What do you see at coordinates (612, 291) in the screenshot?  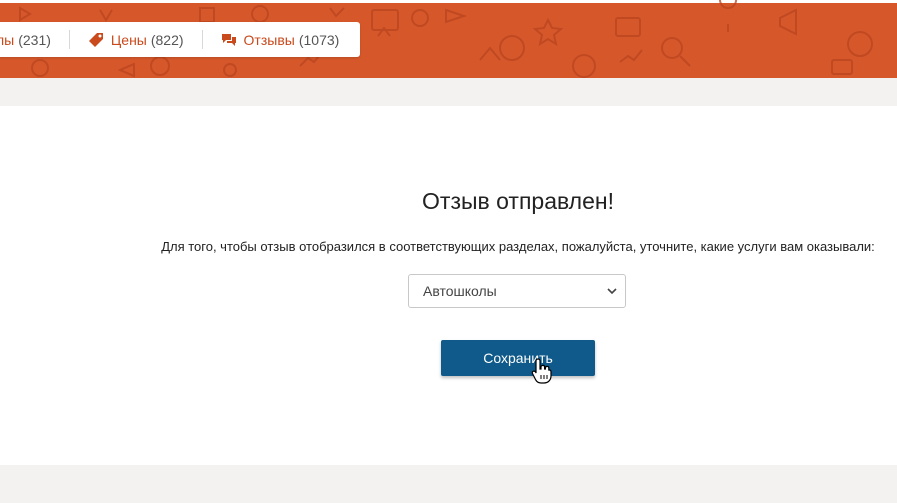 I see `chevron-down-icon` at bounding box center [612, 291].